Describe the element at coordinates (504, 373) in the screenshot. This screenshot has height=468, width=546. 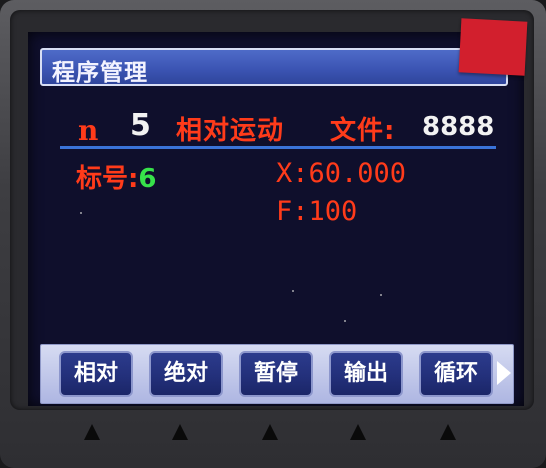
I see `triangle-right-icon` at that location.